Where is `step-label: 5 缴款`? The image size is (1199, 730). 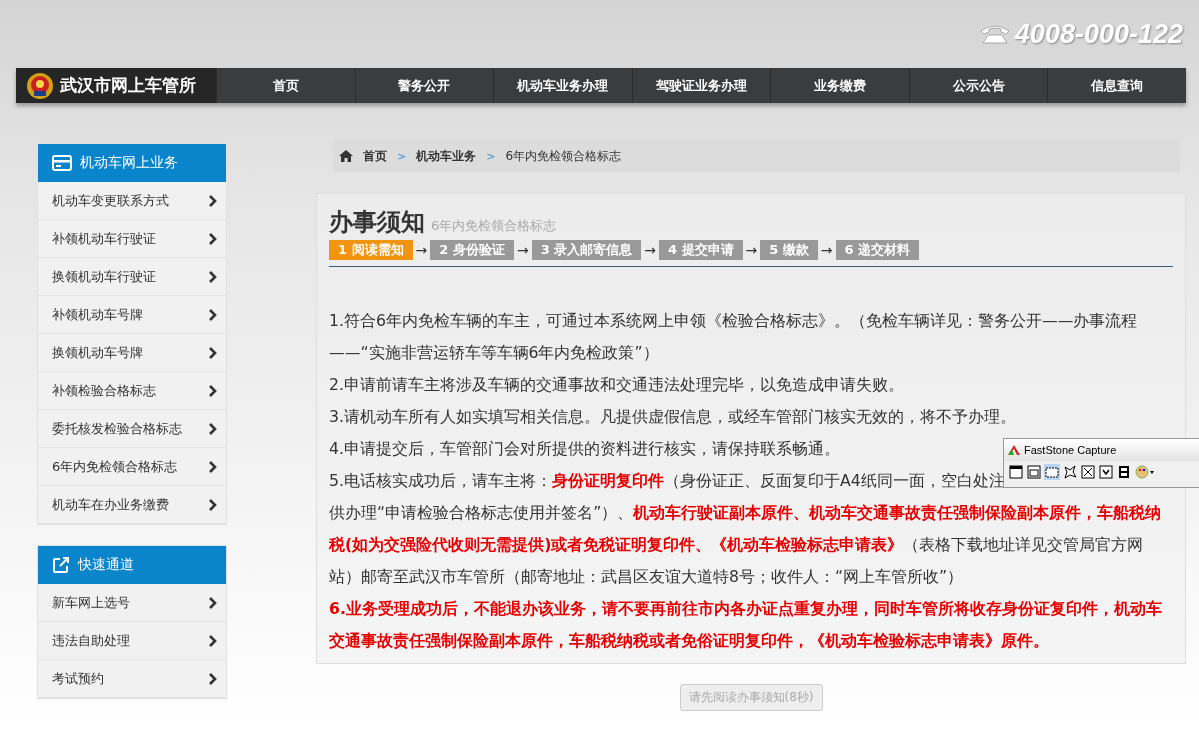
step-label: 5 缴款 is located at coordinates (789, 250).